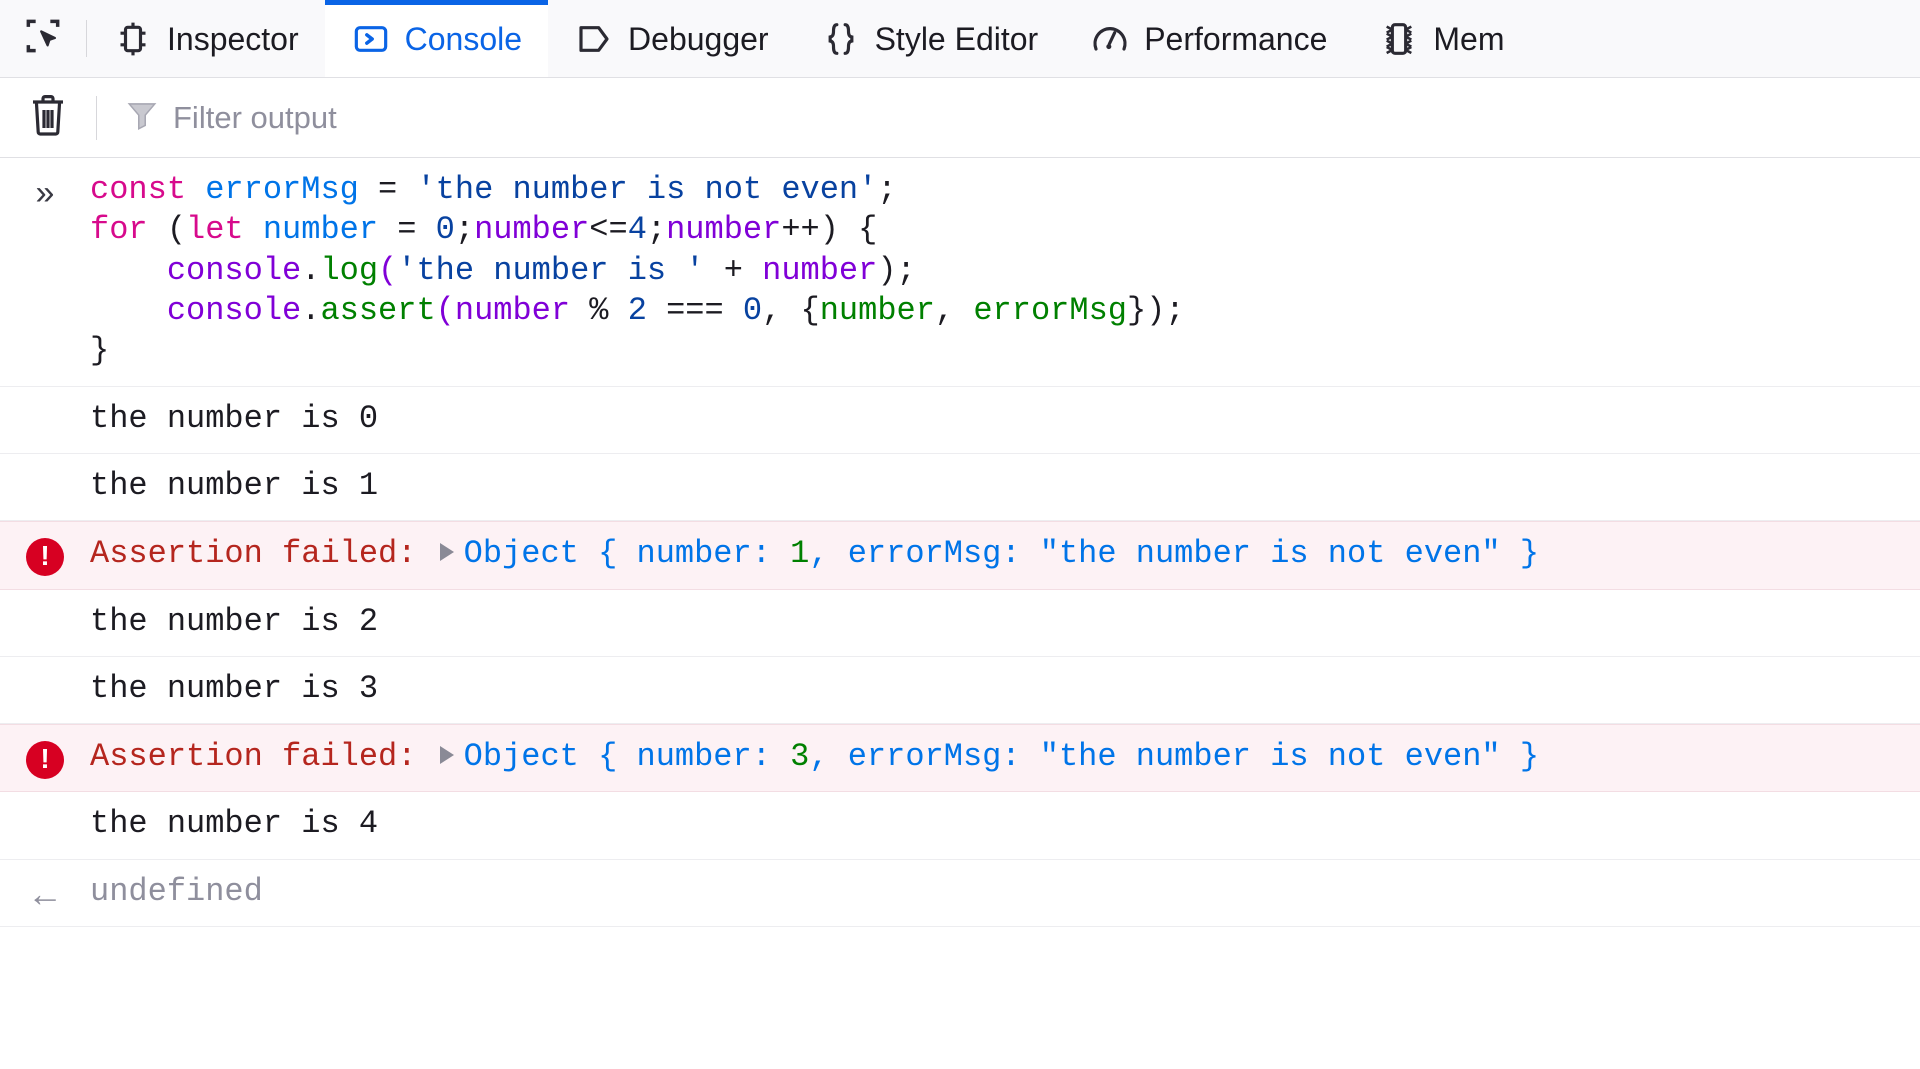 This screenshot has width=1920, height=1069. I want to click on debugger-icon, so click(594, 39).